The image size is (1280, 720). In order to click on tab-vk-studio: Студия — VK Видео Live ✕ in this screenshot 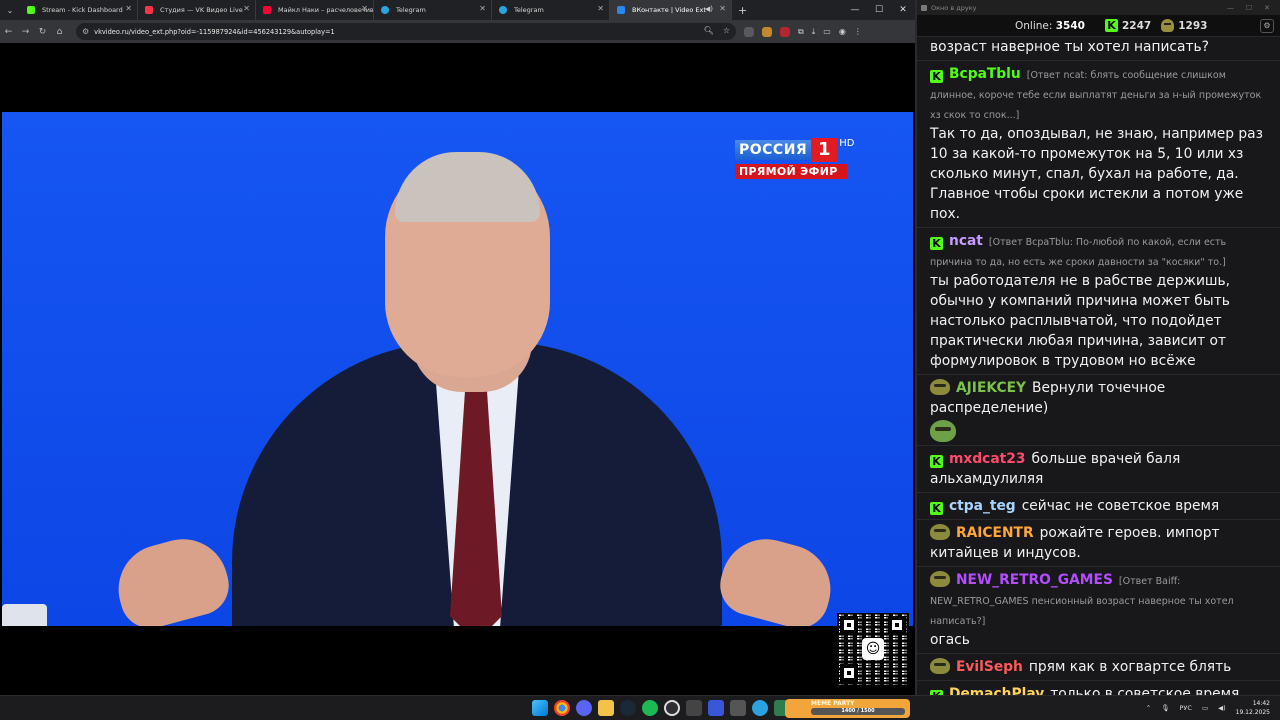, I will do `click(197, 10)`.